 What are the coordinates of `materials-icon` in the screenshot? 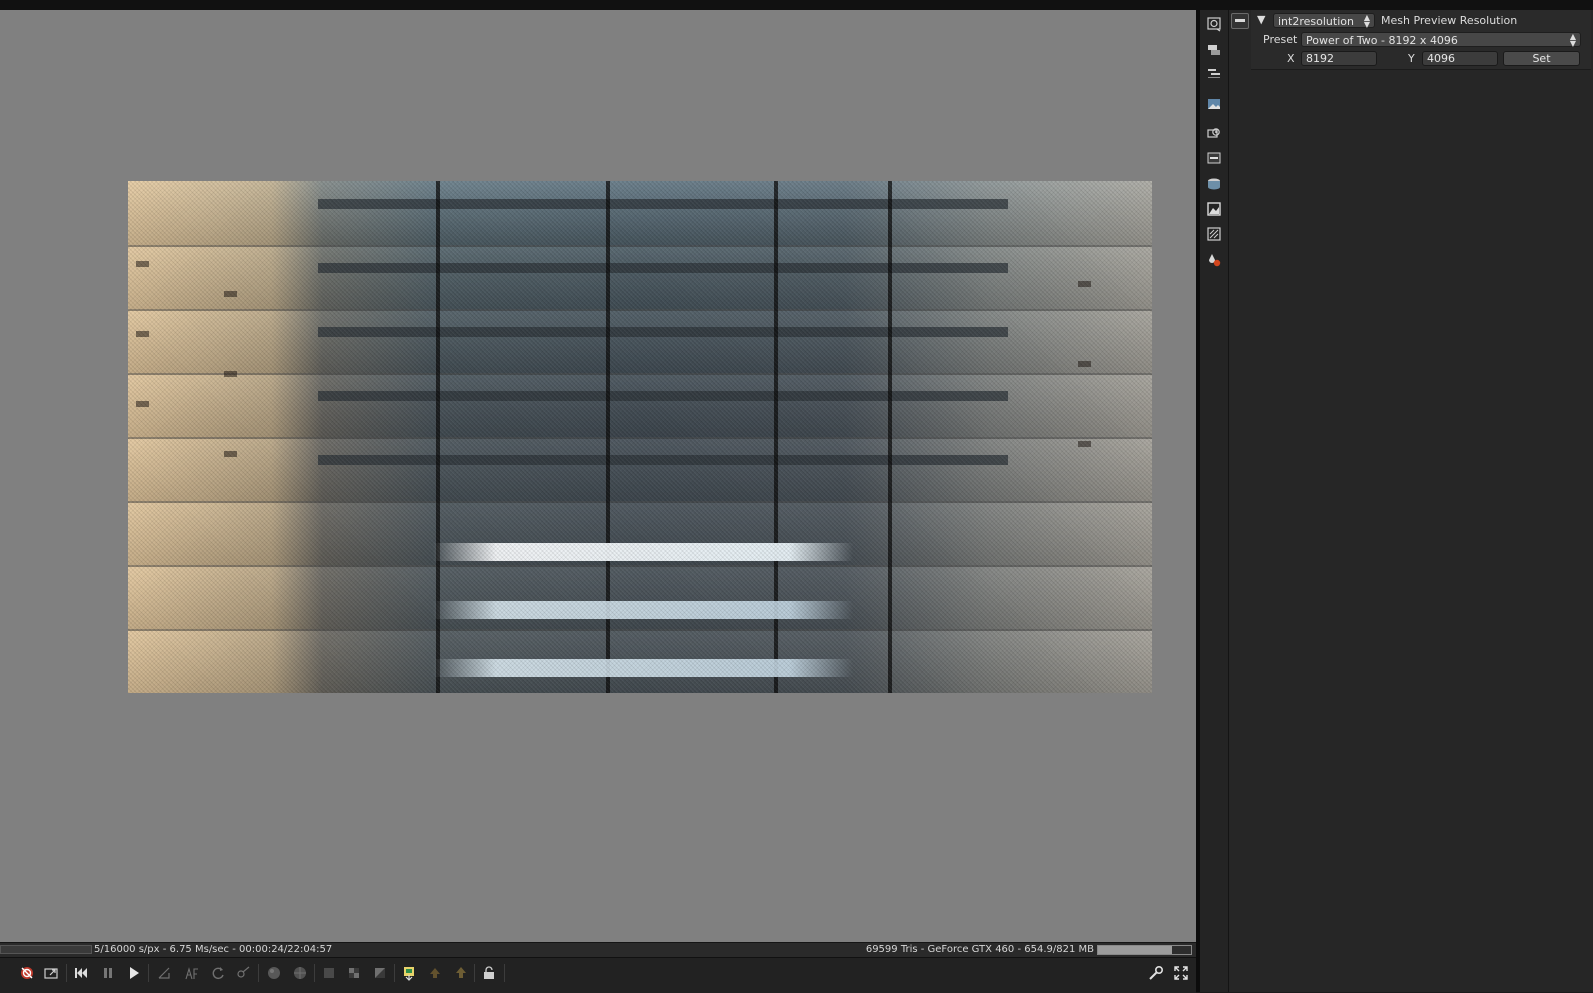 It's located at (1214, 260).